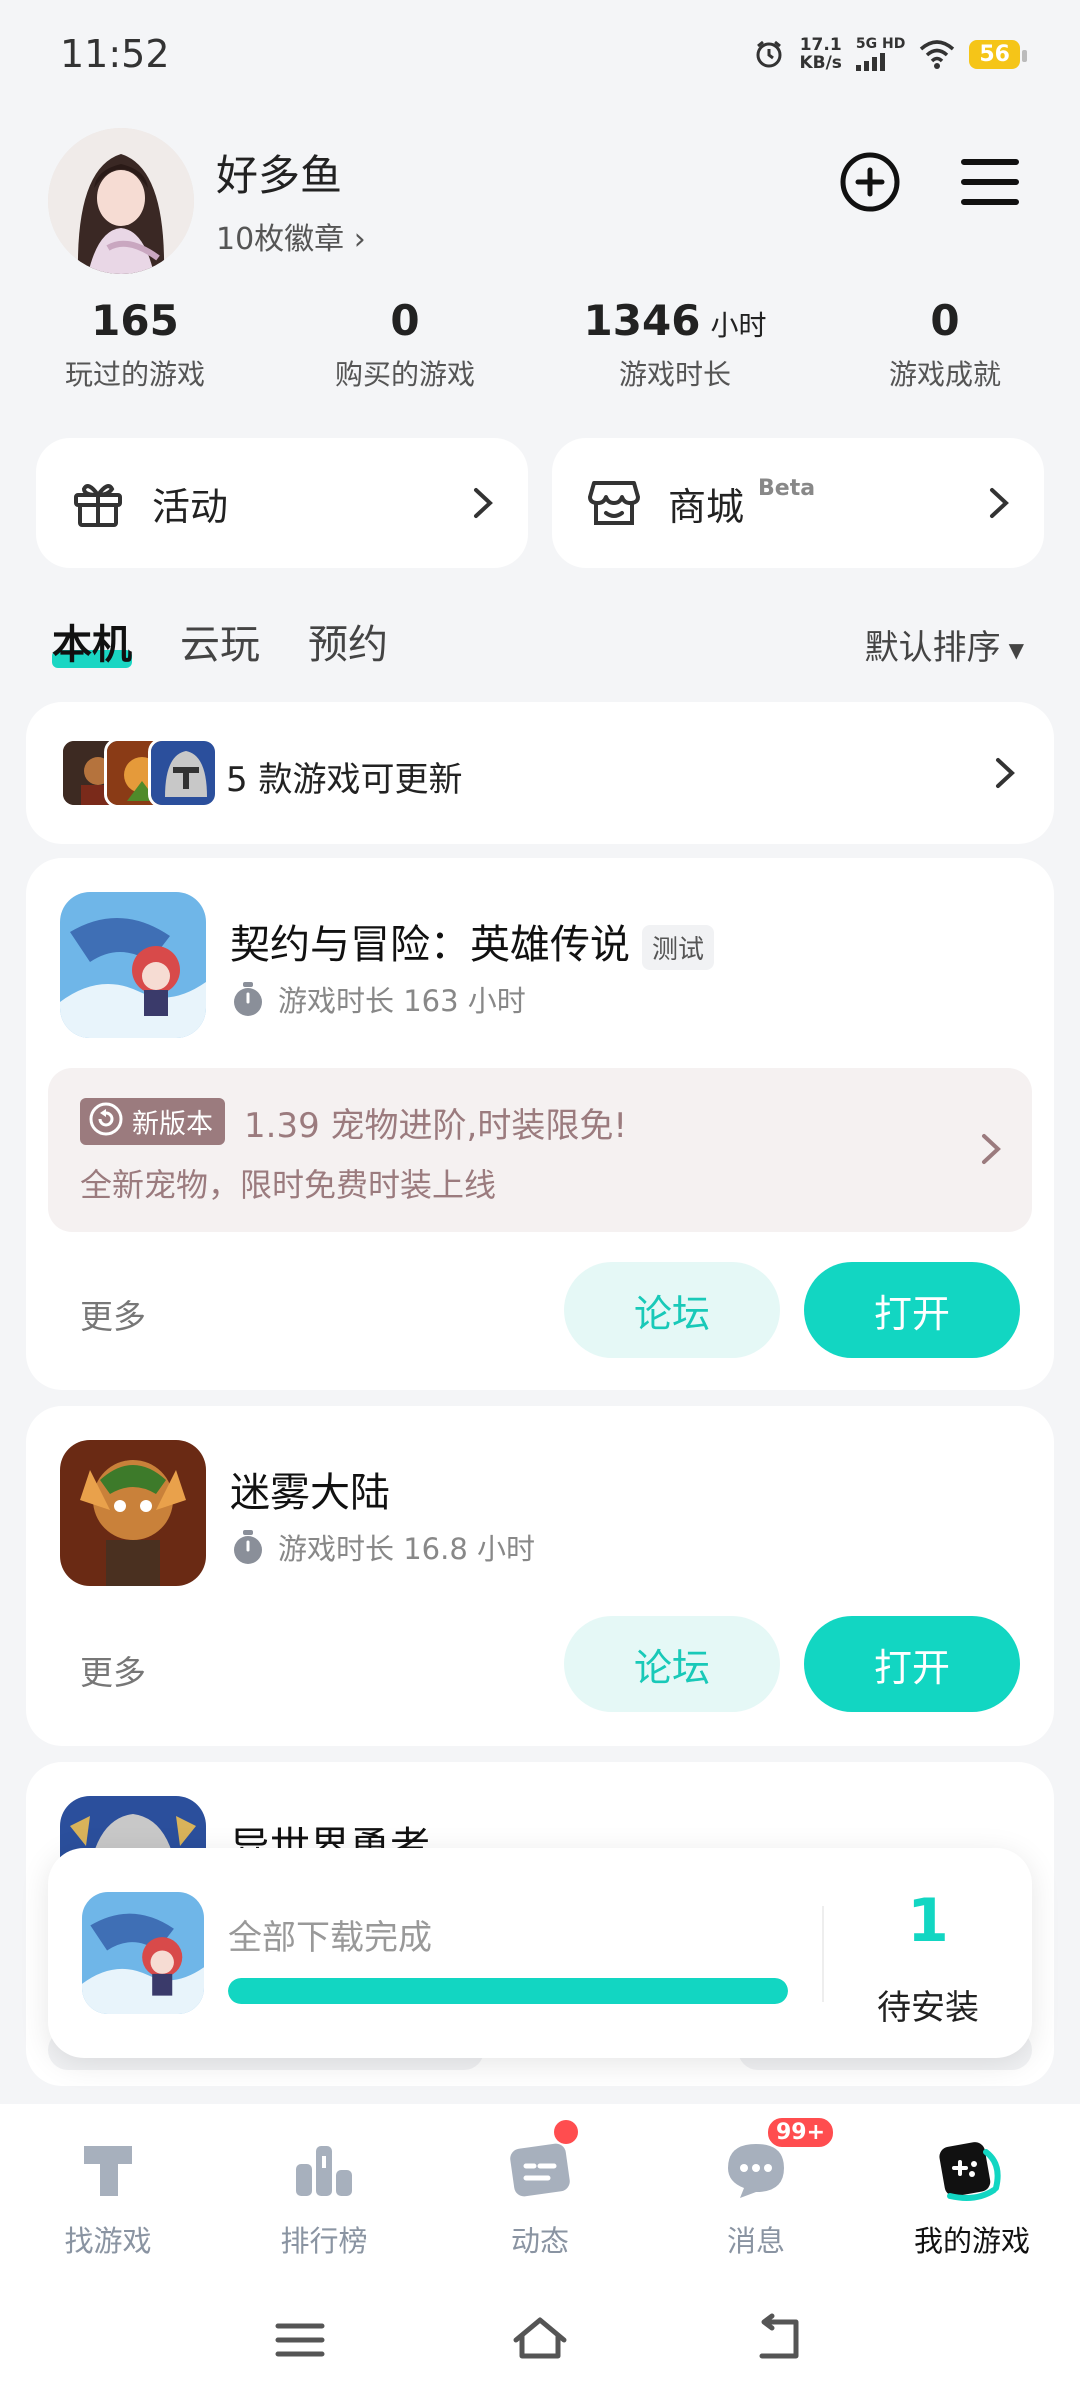  What do you see at coordinates (540, 1953) in the screenshot?
I see `download-panel: 全部下载完成 1 待安装` at bounding box center [540, 1953].